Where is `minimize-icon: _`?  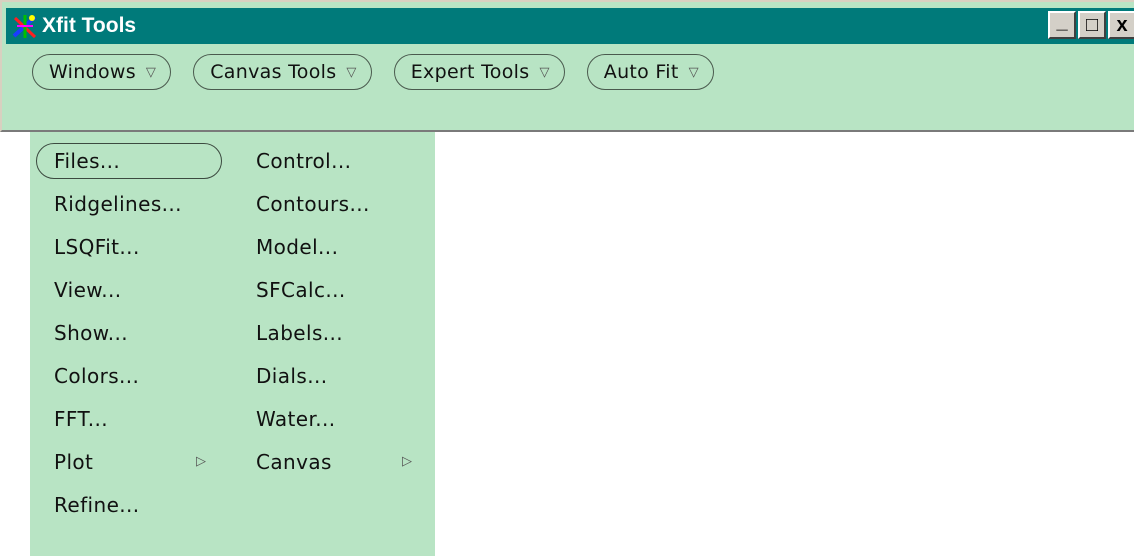
minimize-icon: _ is located at coordinates (1062, 22).